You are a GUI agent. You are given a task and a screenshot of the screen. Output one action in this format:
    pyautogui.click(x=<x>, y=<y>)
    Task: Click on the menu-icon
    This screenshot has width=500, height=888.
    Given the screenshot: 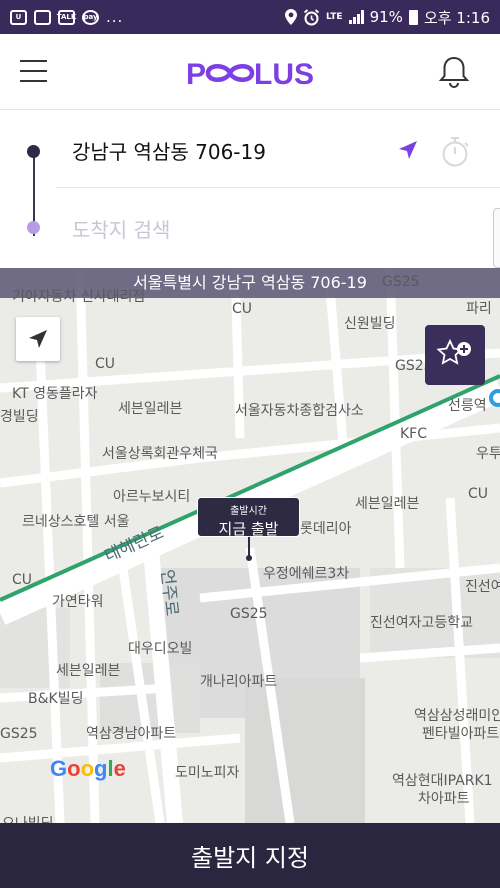 What is the action you would take?
    pyautogui.click(x=33, y=61)
    